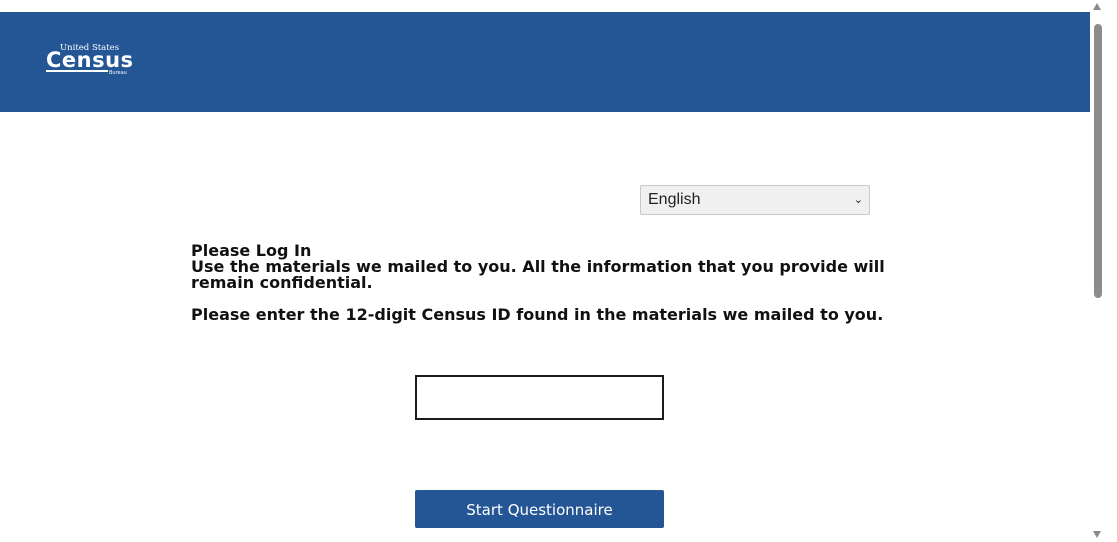 The height and width of the screenshot is (542, 1117). What do you see at coordinates (539, 397) in the screenshot?
I see `census-id-input` at bounding box center [539, 397].